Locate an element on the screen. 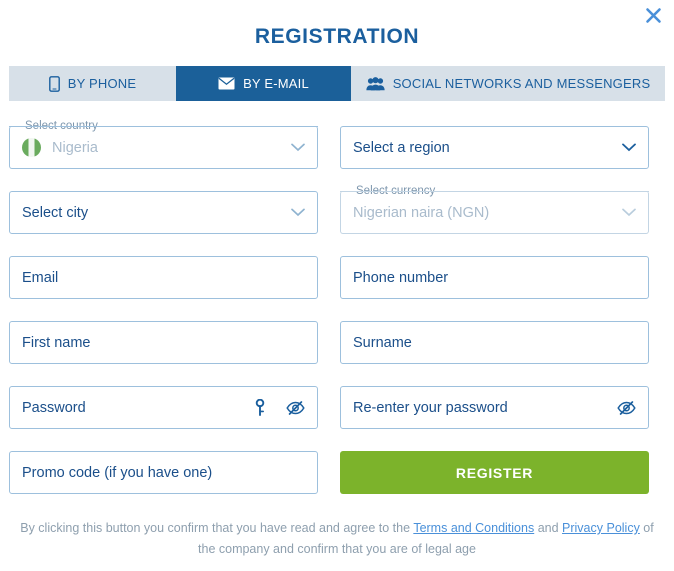 The height and width of the screenshot is (571, 674). currency-select-value: Nigerian naira (NGN) is located at coordinates (421, 212).